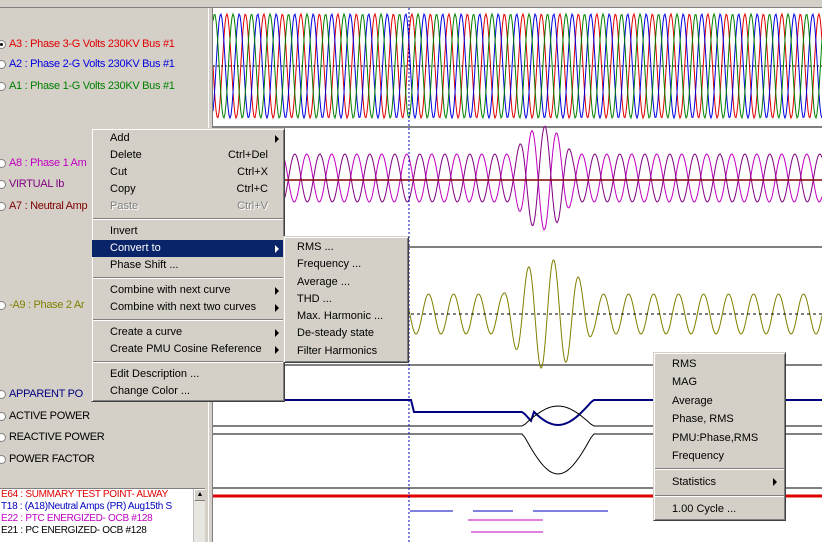 The width and height of the screenshot is (822, 542). I want to click on channel-item: ACTIVE POWER, so click(45, 416).